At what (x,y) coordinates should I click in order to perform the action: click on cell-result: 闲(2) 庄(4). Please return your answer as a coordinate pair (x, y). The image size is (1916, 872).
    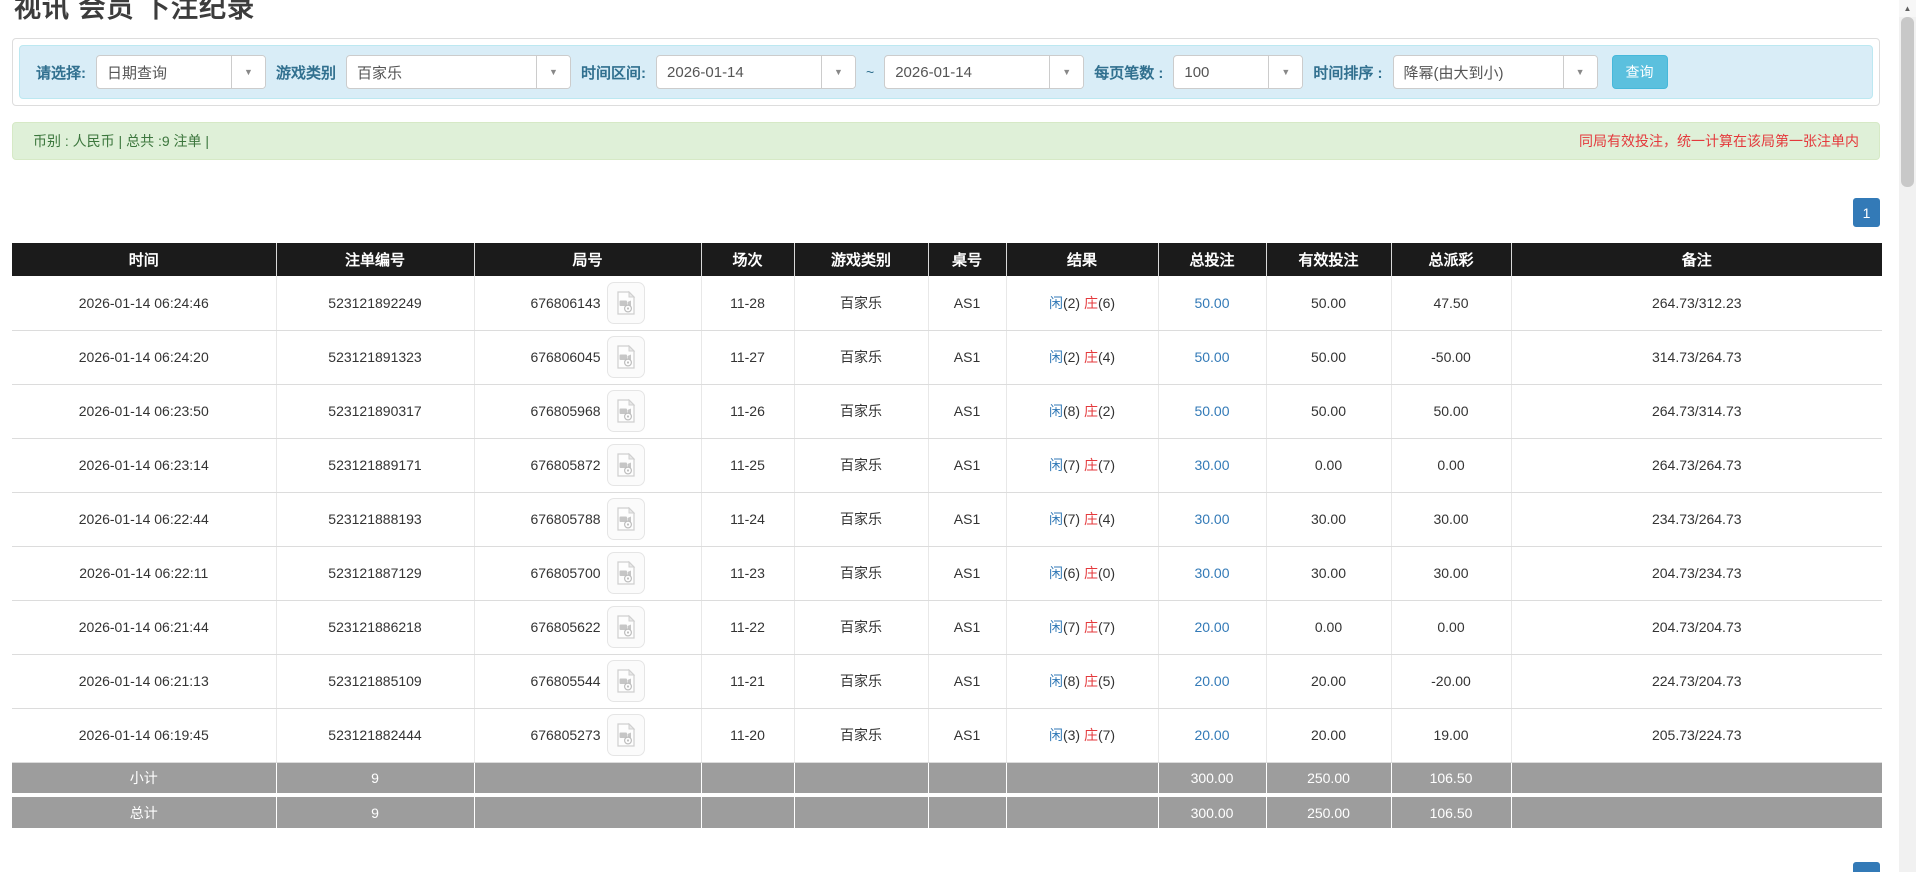
    Looking at the image, I should click on (1082, 357).